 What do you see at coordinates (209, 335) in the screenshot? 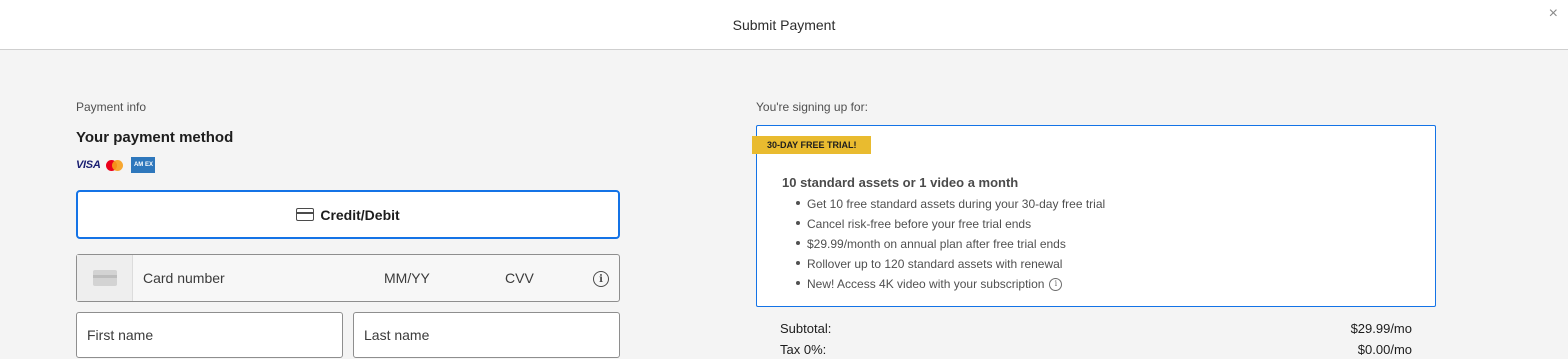
I see `first-name-field: First name` at bounding box center [209, 335].